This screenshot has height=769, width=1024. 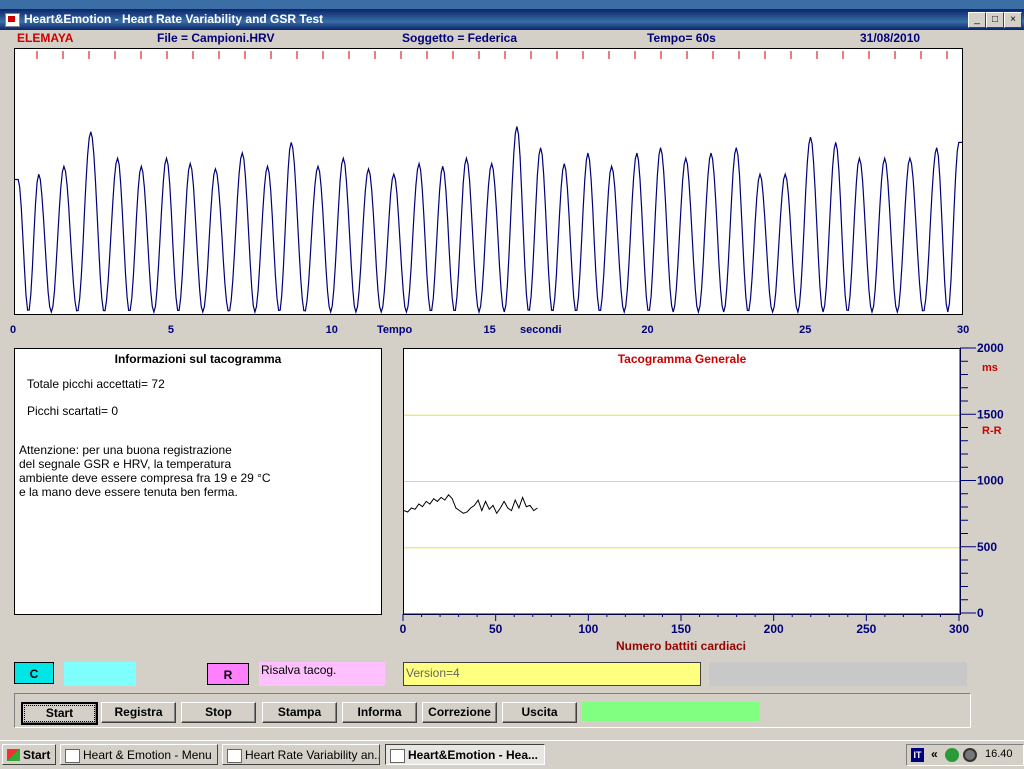 What do you see at coordinates (403, 629) in the screenshot?
I see `x-tick-label: 0` at bounding box center [403, 629].